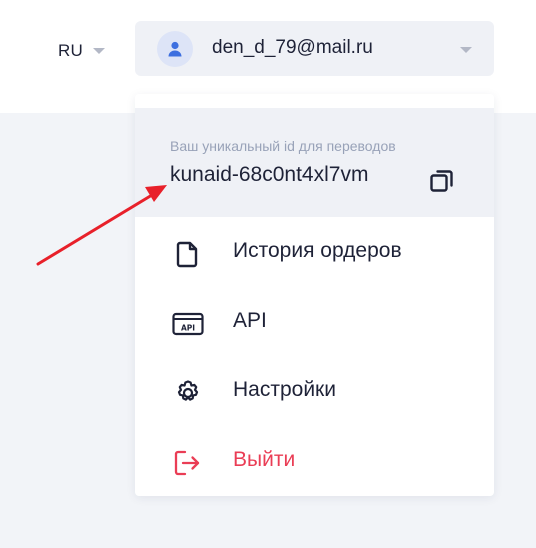 The height and width of the screenshot is (548, 536). What do you see at coordinates (292, 47) in the screenshot?
I see `account-email: den_d_79@mail.ru` at bounding box center [292, 47].